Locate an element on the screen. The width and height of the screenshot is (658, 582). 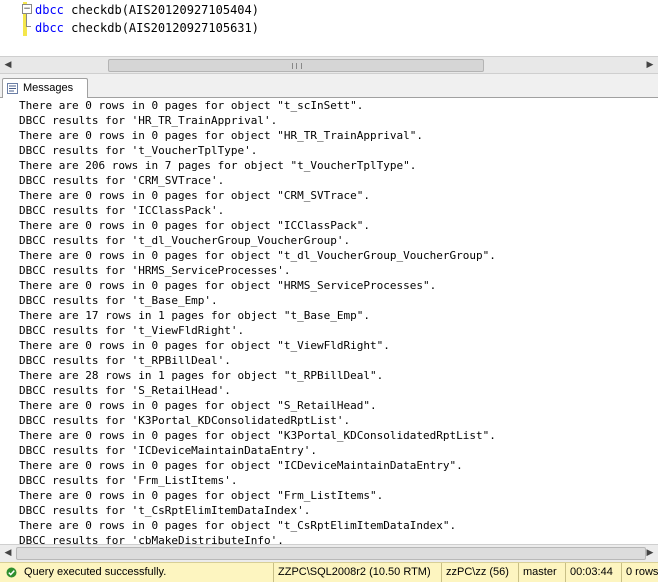
status-server: ZZPC\SQL2008r2 (10.50 RTM) is located at coordinates (352, 572).